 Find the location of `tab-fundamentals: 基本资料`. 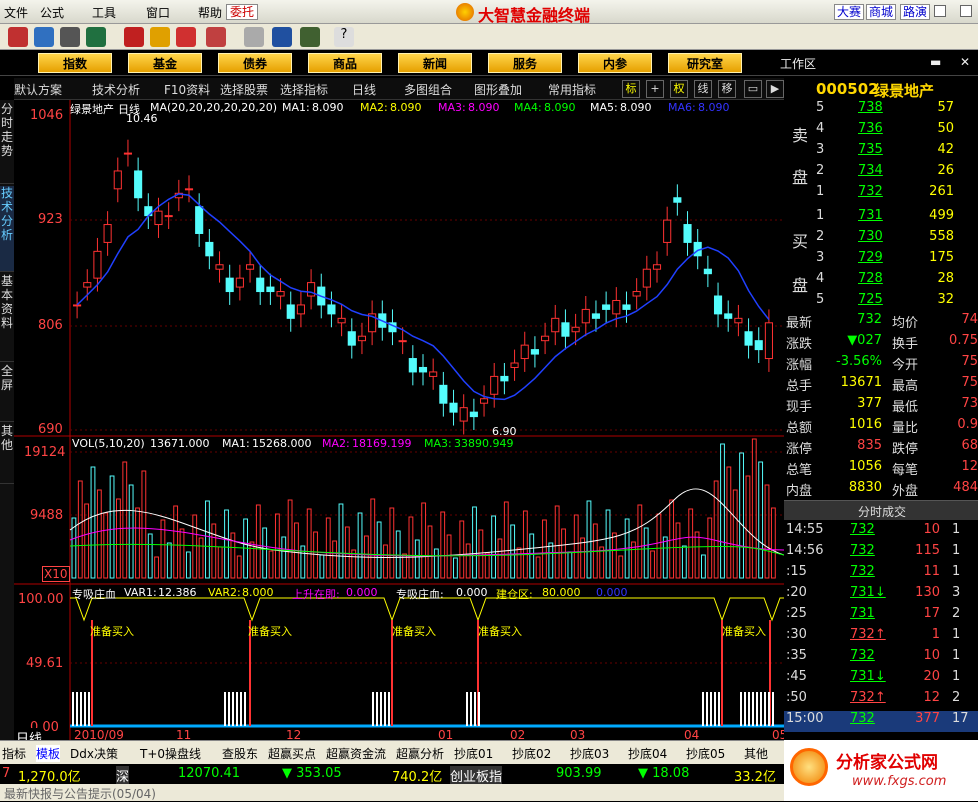

tab-fundamentals: 基本资料 is located at coordinates (7, 318).